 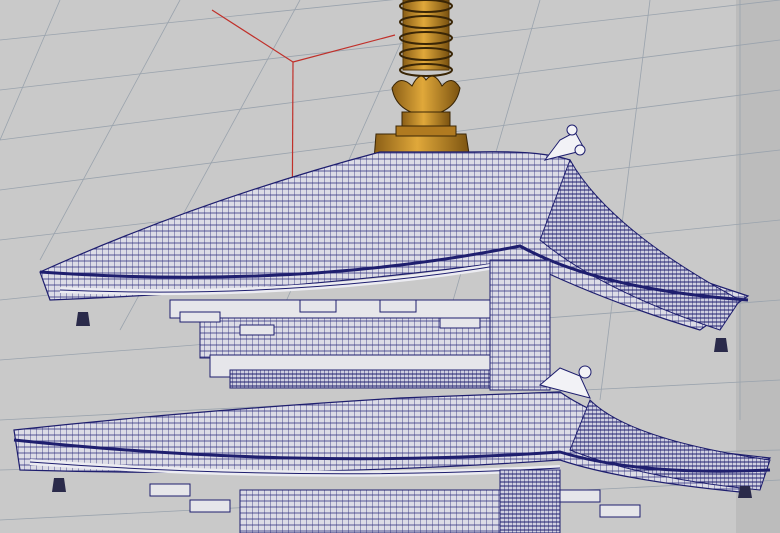 I want to click on wind-bell-left-lower, so click(x=59, y=485).